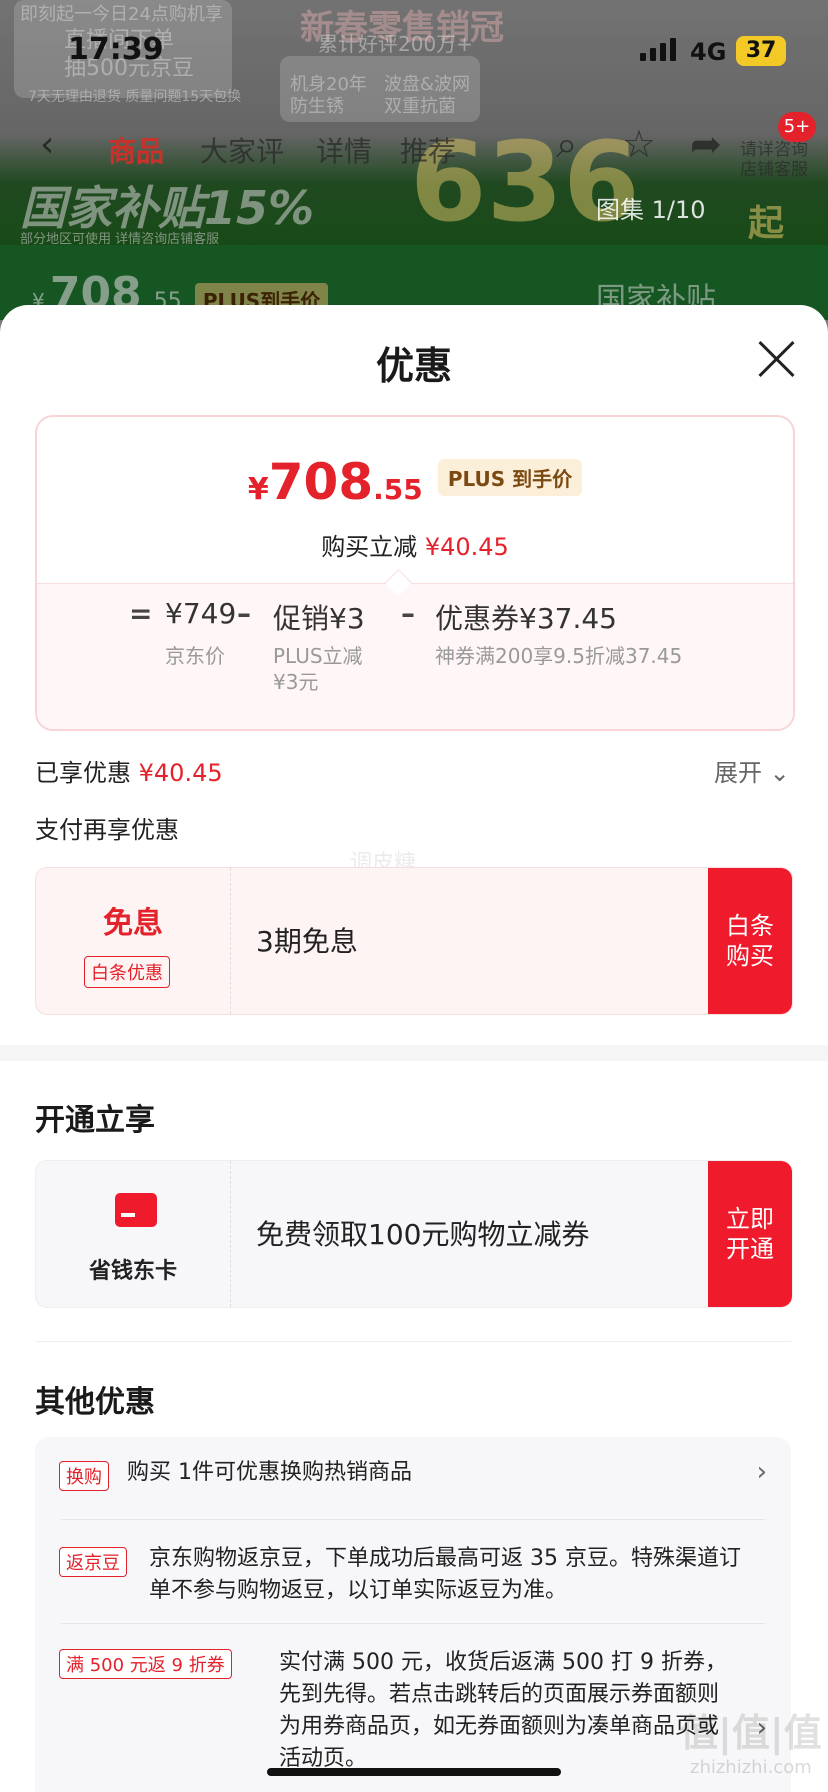 This screenshot has width=828, height=1792. Describe the element at coordinates (639, 144) in the screenshot. I see `star-icon: ☆` at that location.